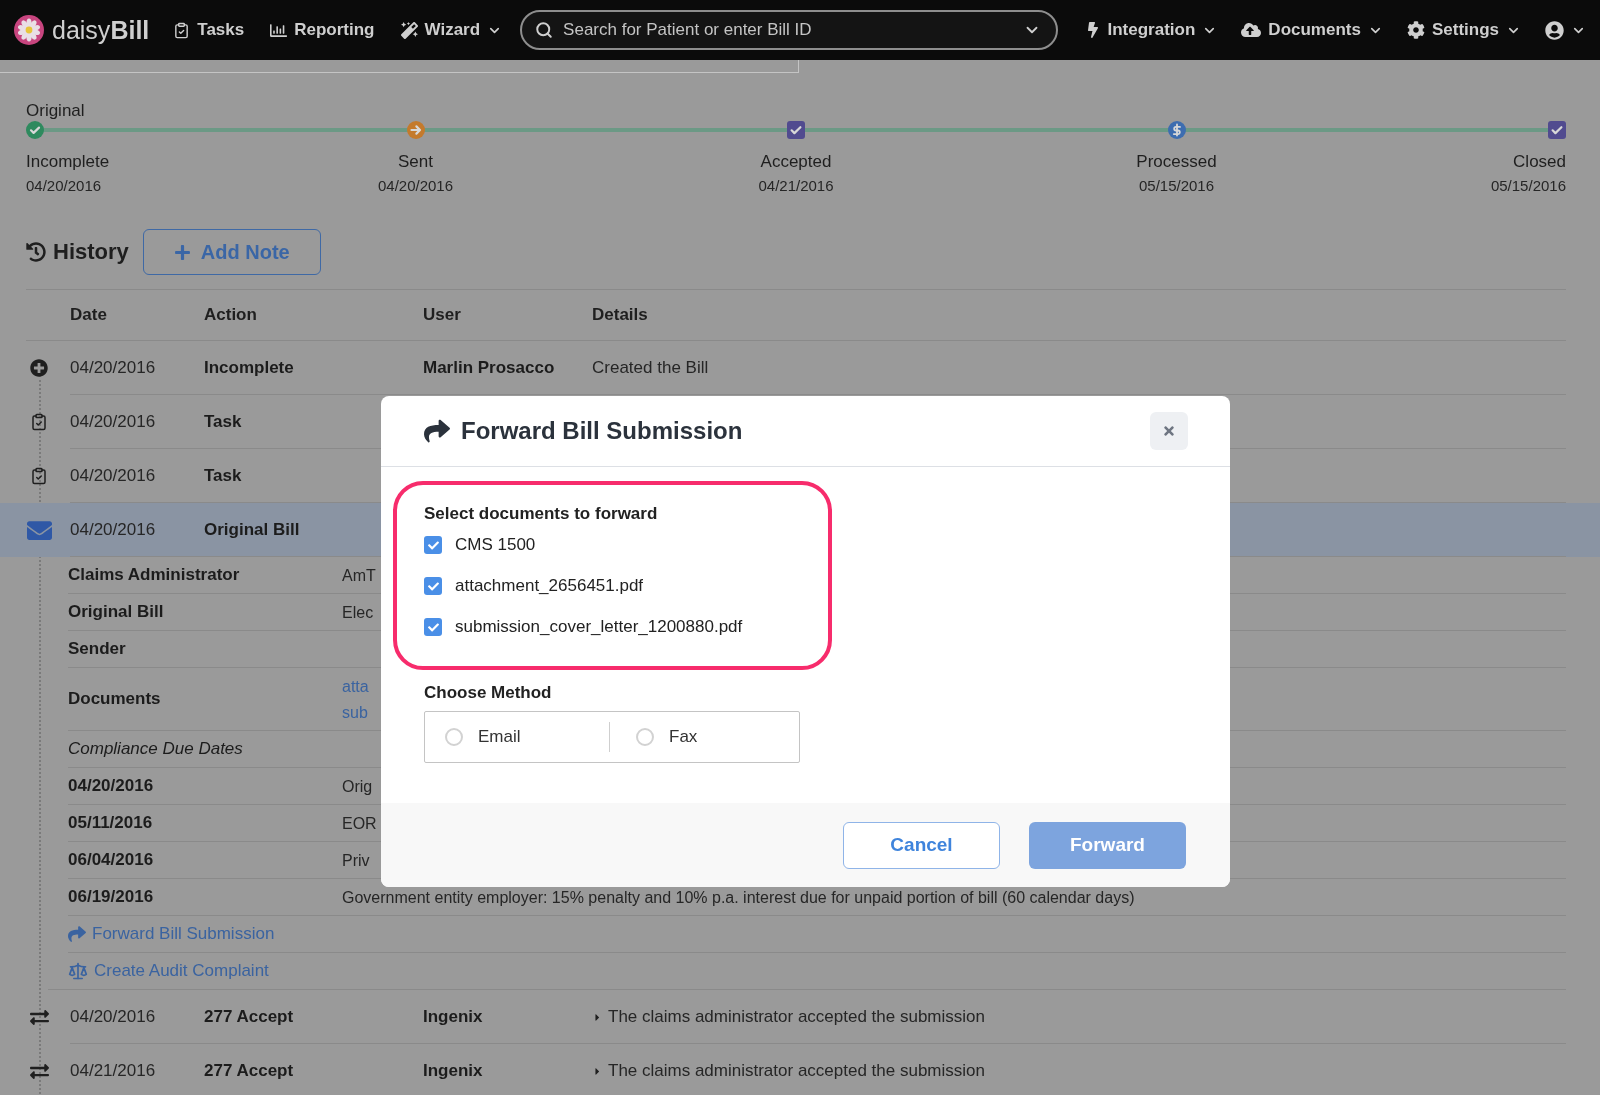  What do you see at coordinates (359, 823) in the screenshot?
I see `due-date-rule: EOR` at bounding box center [359, 823].